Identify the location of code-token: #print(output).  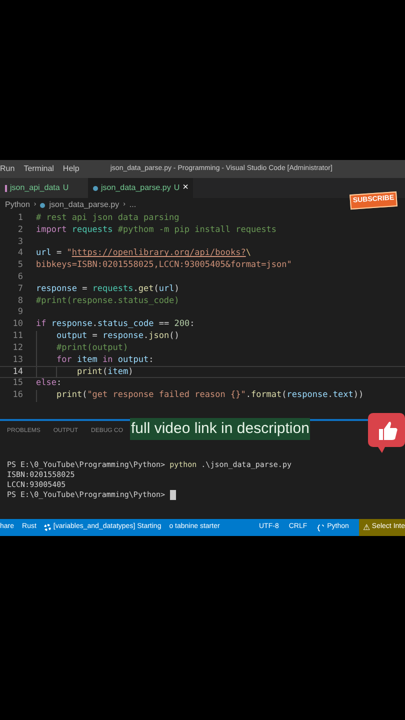
(92, 348).